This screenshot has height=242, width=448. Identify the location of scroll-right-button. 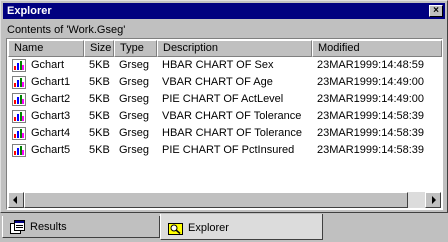
(433, 200).